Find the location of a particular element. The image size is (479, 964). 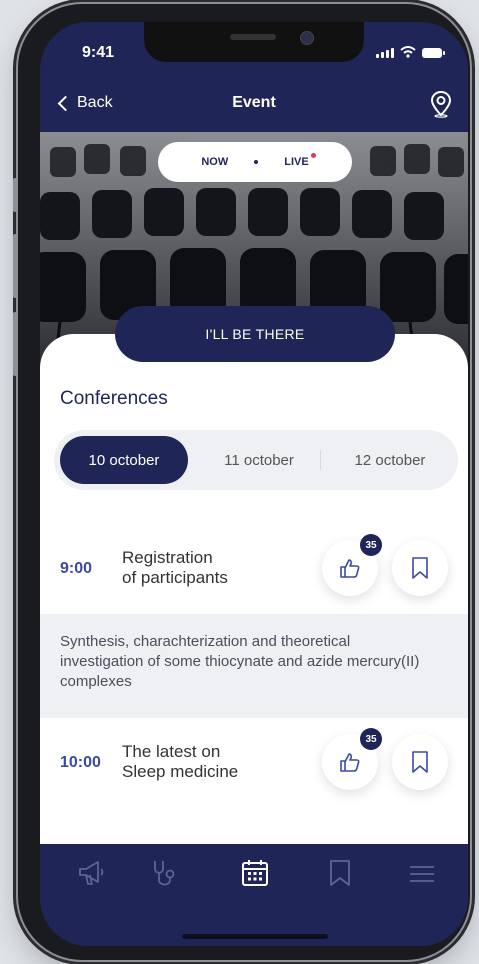

back-button: Back is located at coordinates (85, 103).